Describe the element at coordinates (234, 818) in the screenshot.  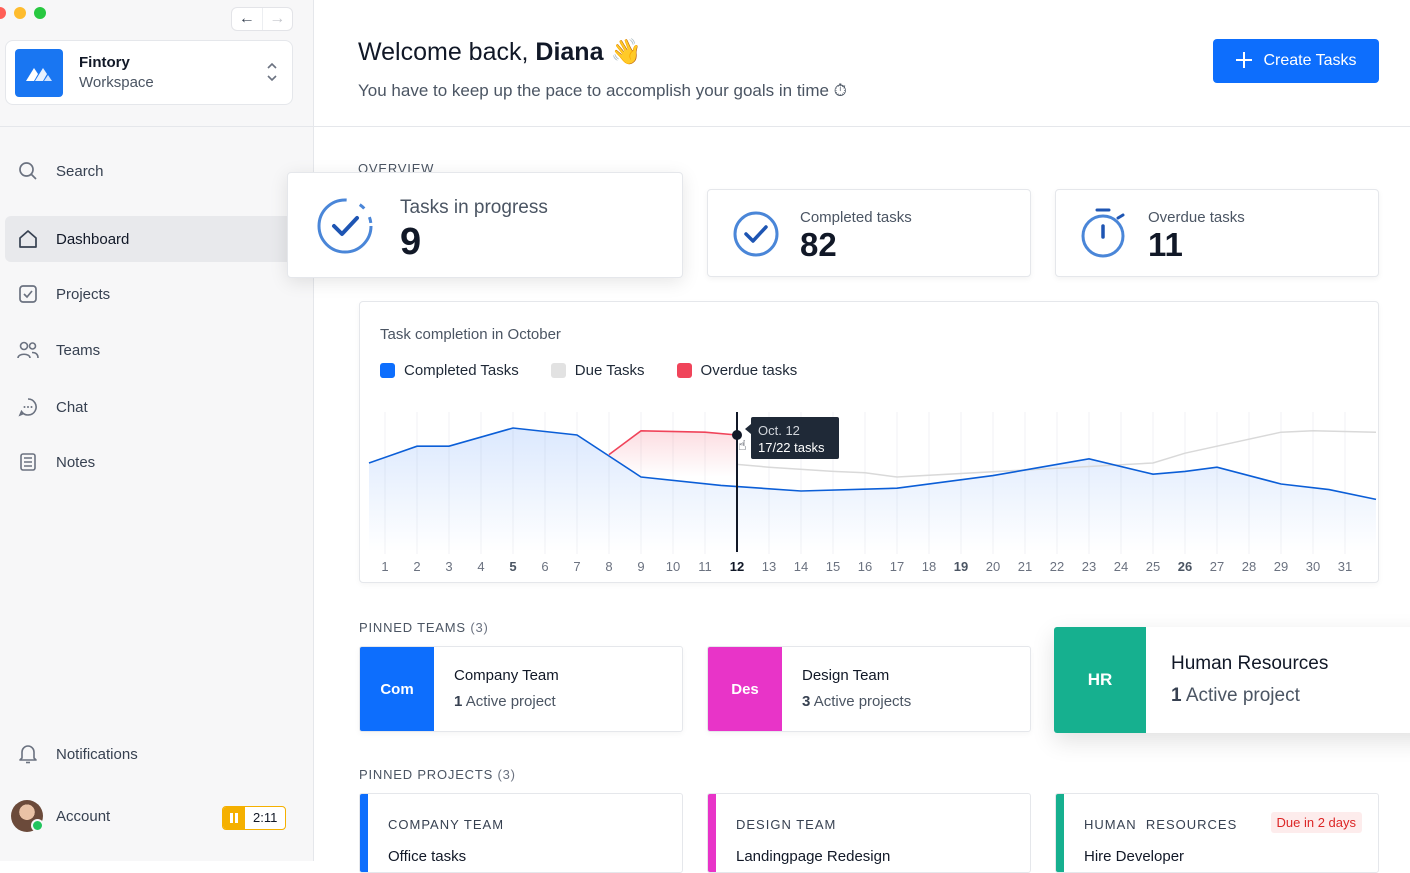
I see `pause-icon` at that location.